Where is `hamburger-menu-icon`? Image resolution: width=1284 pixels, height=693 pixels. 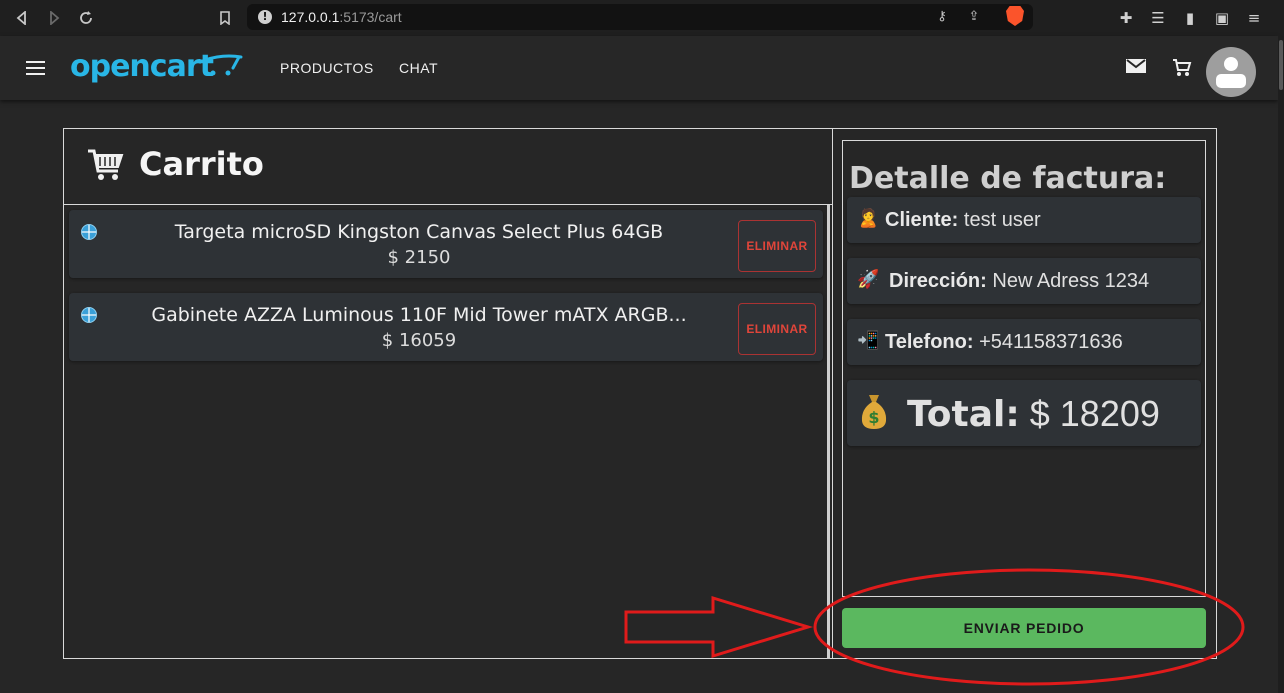 hamburger-menu-icon is located at coordinates (35, 68).